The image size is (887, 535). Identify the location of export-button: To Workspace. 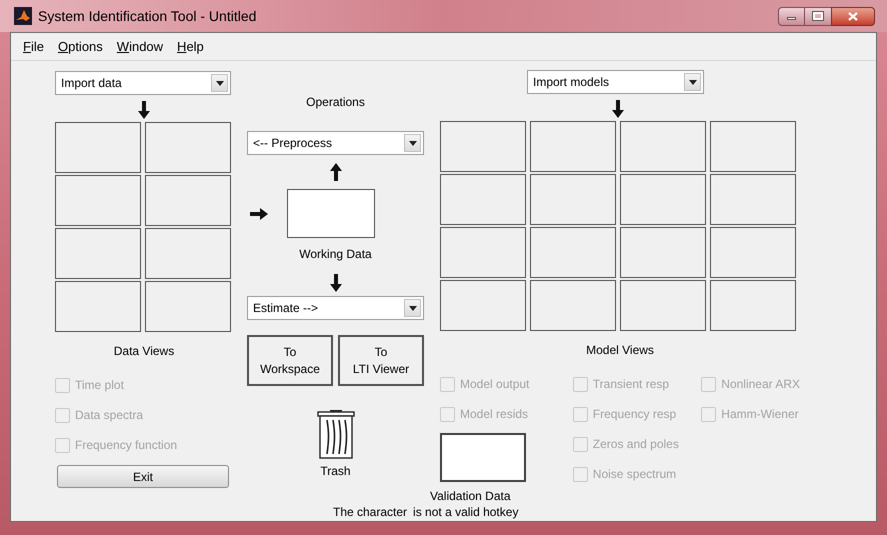
(290, 360).